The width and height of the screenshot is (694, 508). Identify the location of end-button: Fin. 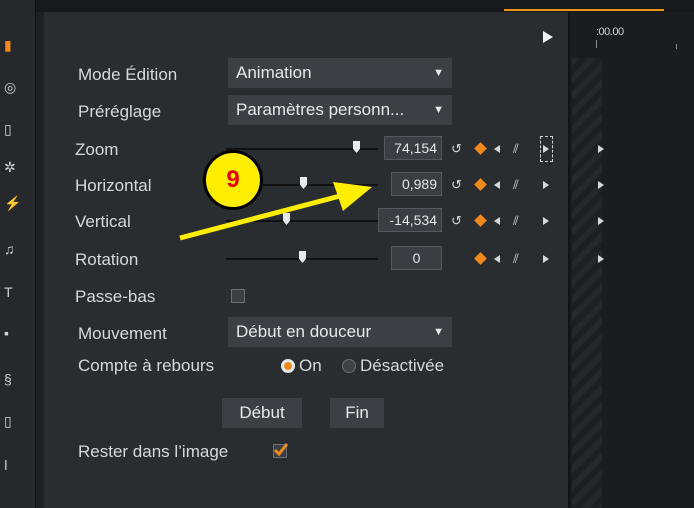
(357, 413).